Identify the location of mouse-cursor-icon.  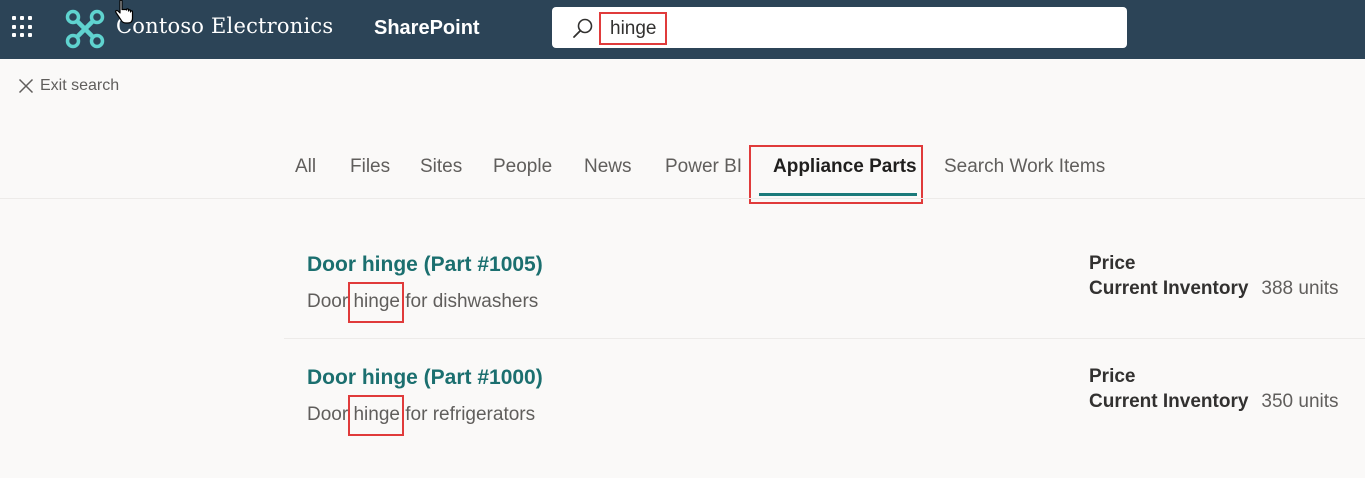
(124, 12).